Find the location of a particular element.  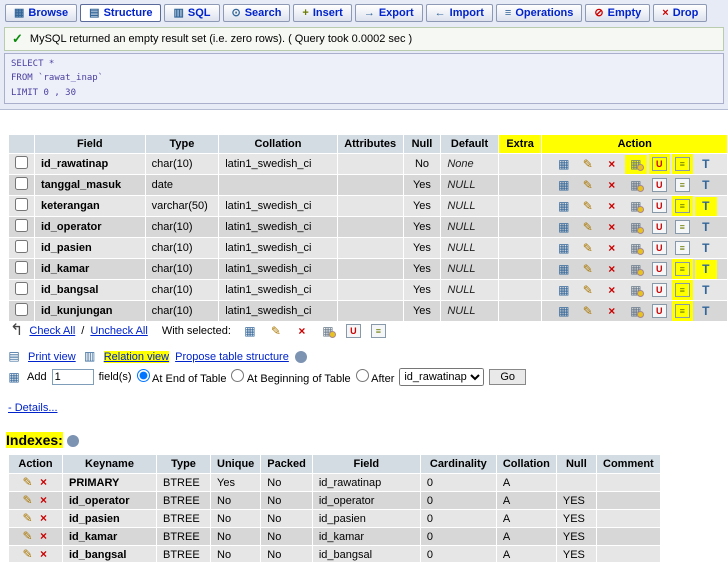

tab-sql-label: SQL is located at coordinates (199, 13).